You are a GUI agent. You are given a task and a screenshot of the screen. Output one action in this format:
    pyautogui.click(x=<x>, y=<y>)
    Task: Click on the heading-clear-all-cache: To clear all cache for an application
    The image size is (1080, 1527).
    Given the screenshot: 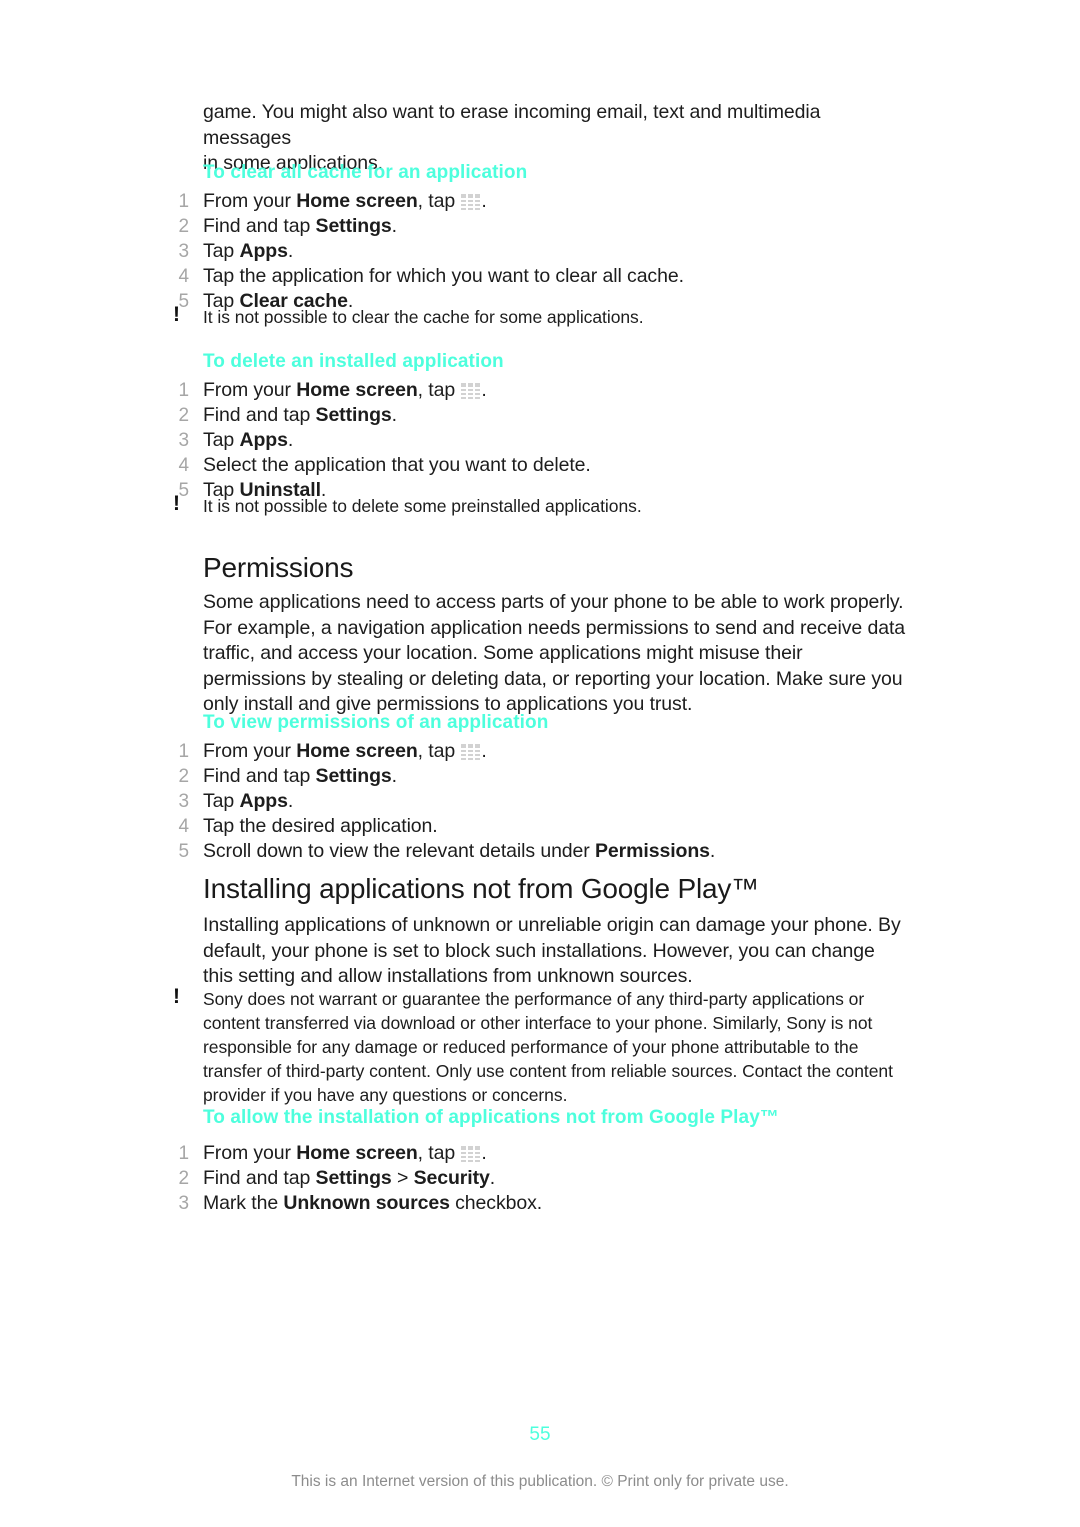 What is the action you would take?
    pyautogui.click(x=365, y=172)
    